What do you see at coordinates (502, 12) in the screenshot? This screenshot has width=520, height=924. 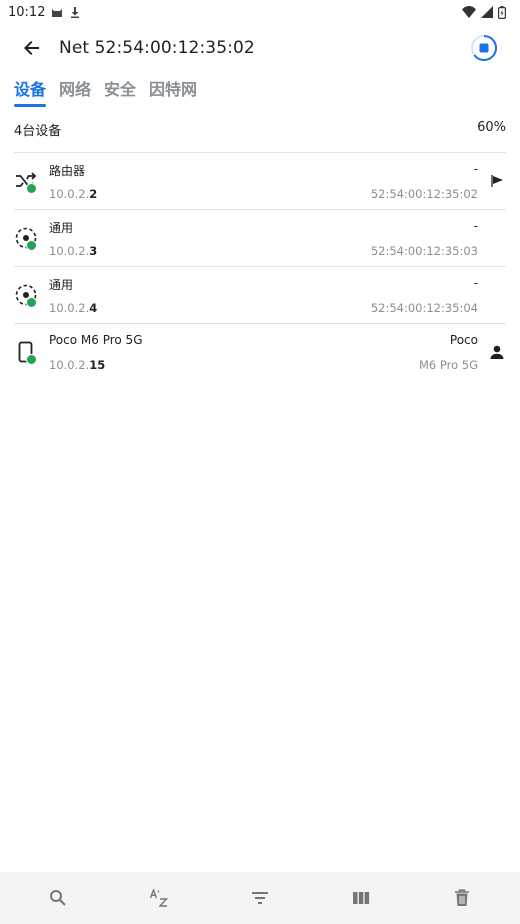 I see `battery-icon` at bounding box center [502, 12].